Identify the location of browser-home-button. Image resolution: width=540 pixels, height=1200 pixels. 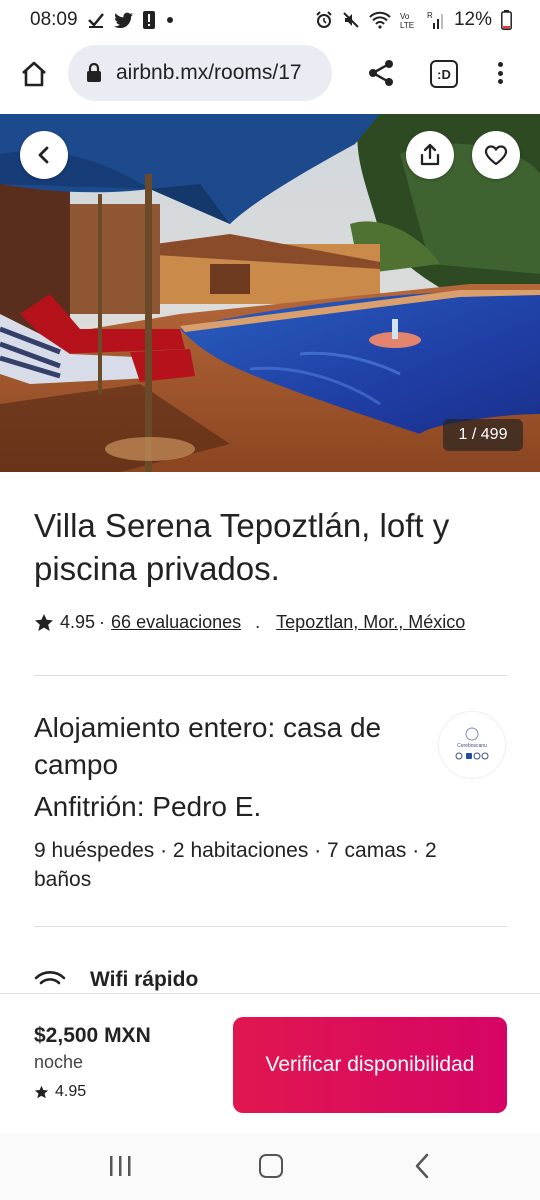
(34, 74).